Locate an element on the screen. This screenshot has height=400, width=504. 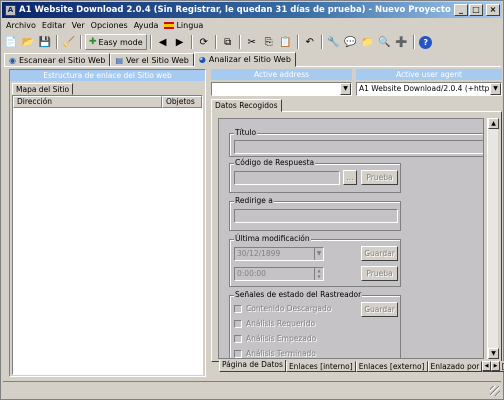
menu-bar: Archivo Editar Ver Opciones Ayuda Lingua is located at coordinates (104, 25).